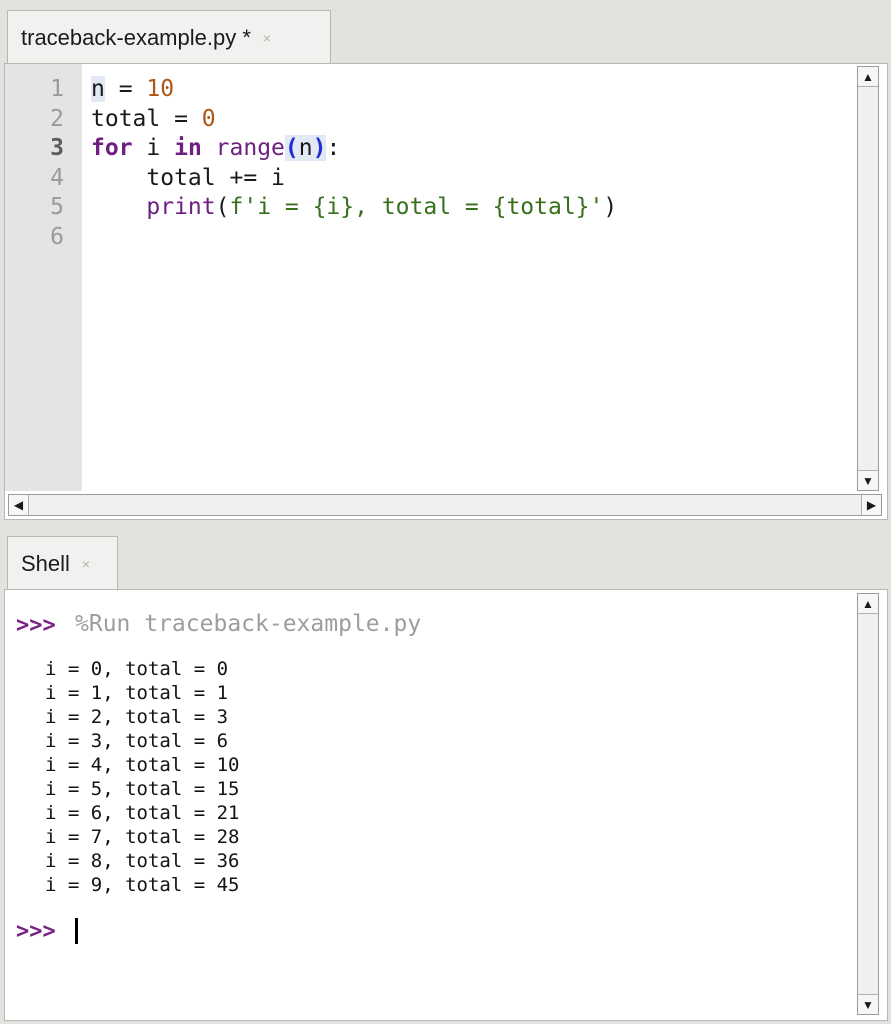 The height and width of the screenshot is (1024, 891). I want to click on line-number: 4, so click(57, 177).